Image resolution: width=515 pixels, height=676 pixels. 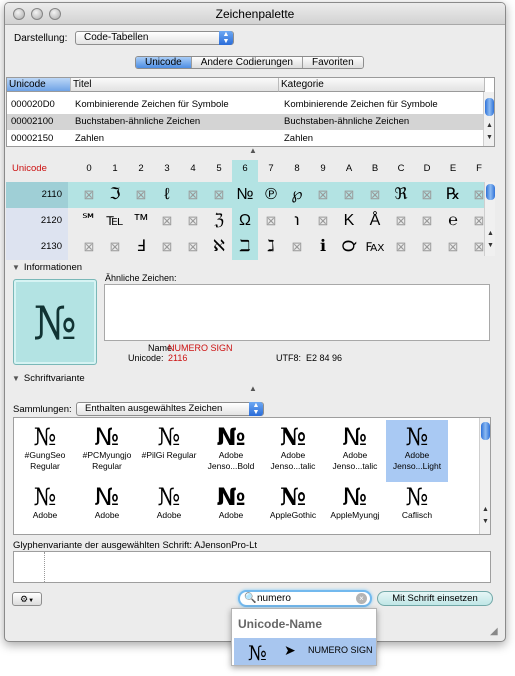 I want to click on tab-unicode: Unicode, so click(x=164, y=62).